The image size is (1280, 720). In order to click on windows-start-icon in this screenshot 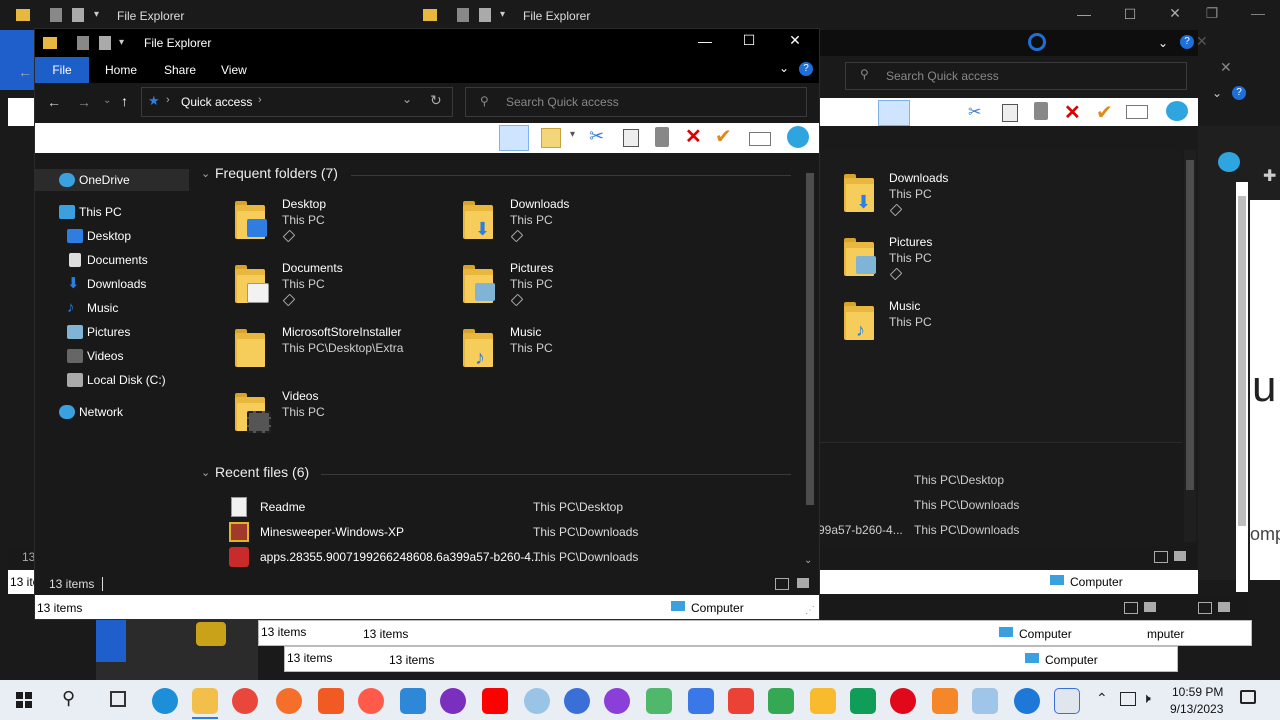, I will do `click(24, 700)`.